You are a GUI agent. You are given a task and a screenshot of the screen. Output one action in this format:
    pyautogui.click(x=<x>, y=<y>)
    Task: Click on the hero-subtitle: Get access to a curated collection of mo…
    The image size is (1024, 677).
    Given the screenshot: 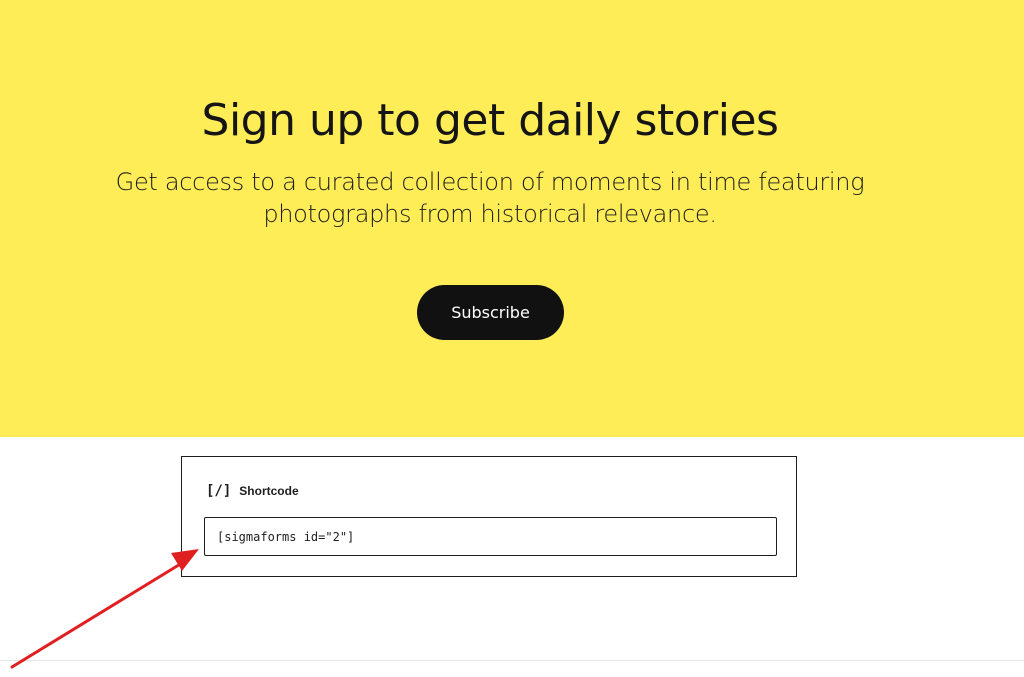 What is the action you would take?
    pyautogui.click(x=490, y=198)
    